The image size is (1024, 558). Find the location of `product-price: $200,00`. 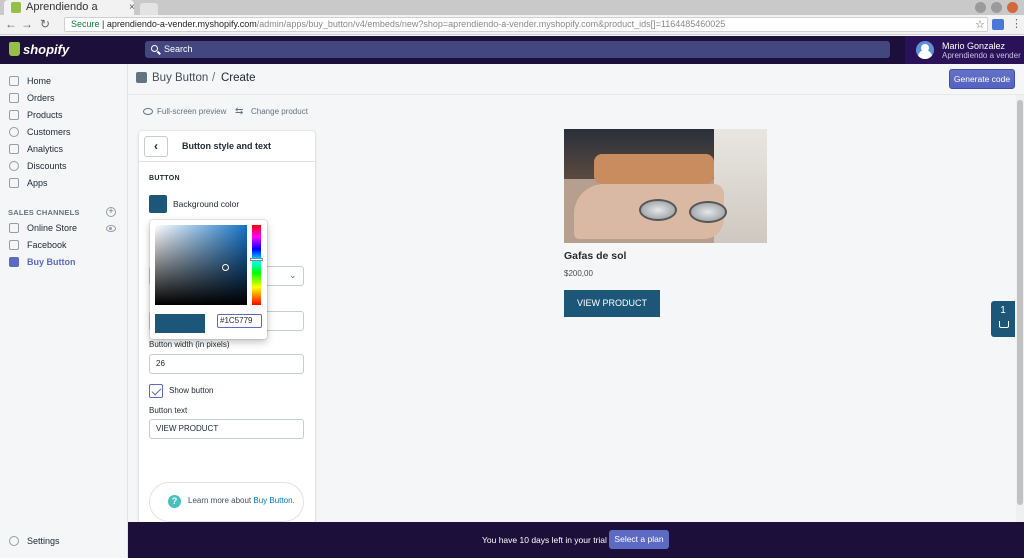

product-price: $200,00 is located at coordinates (578, 273).